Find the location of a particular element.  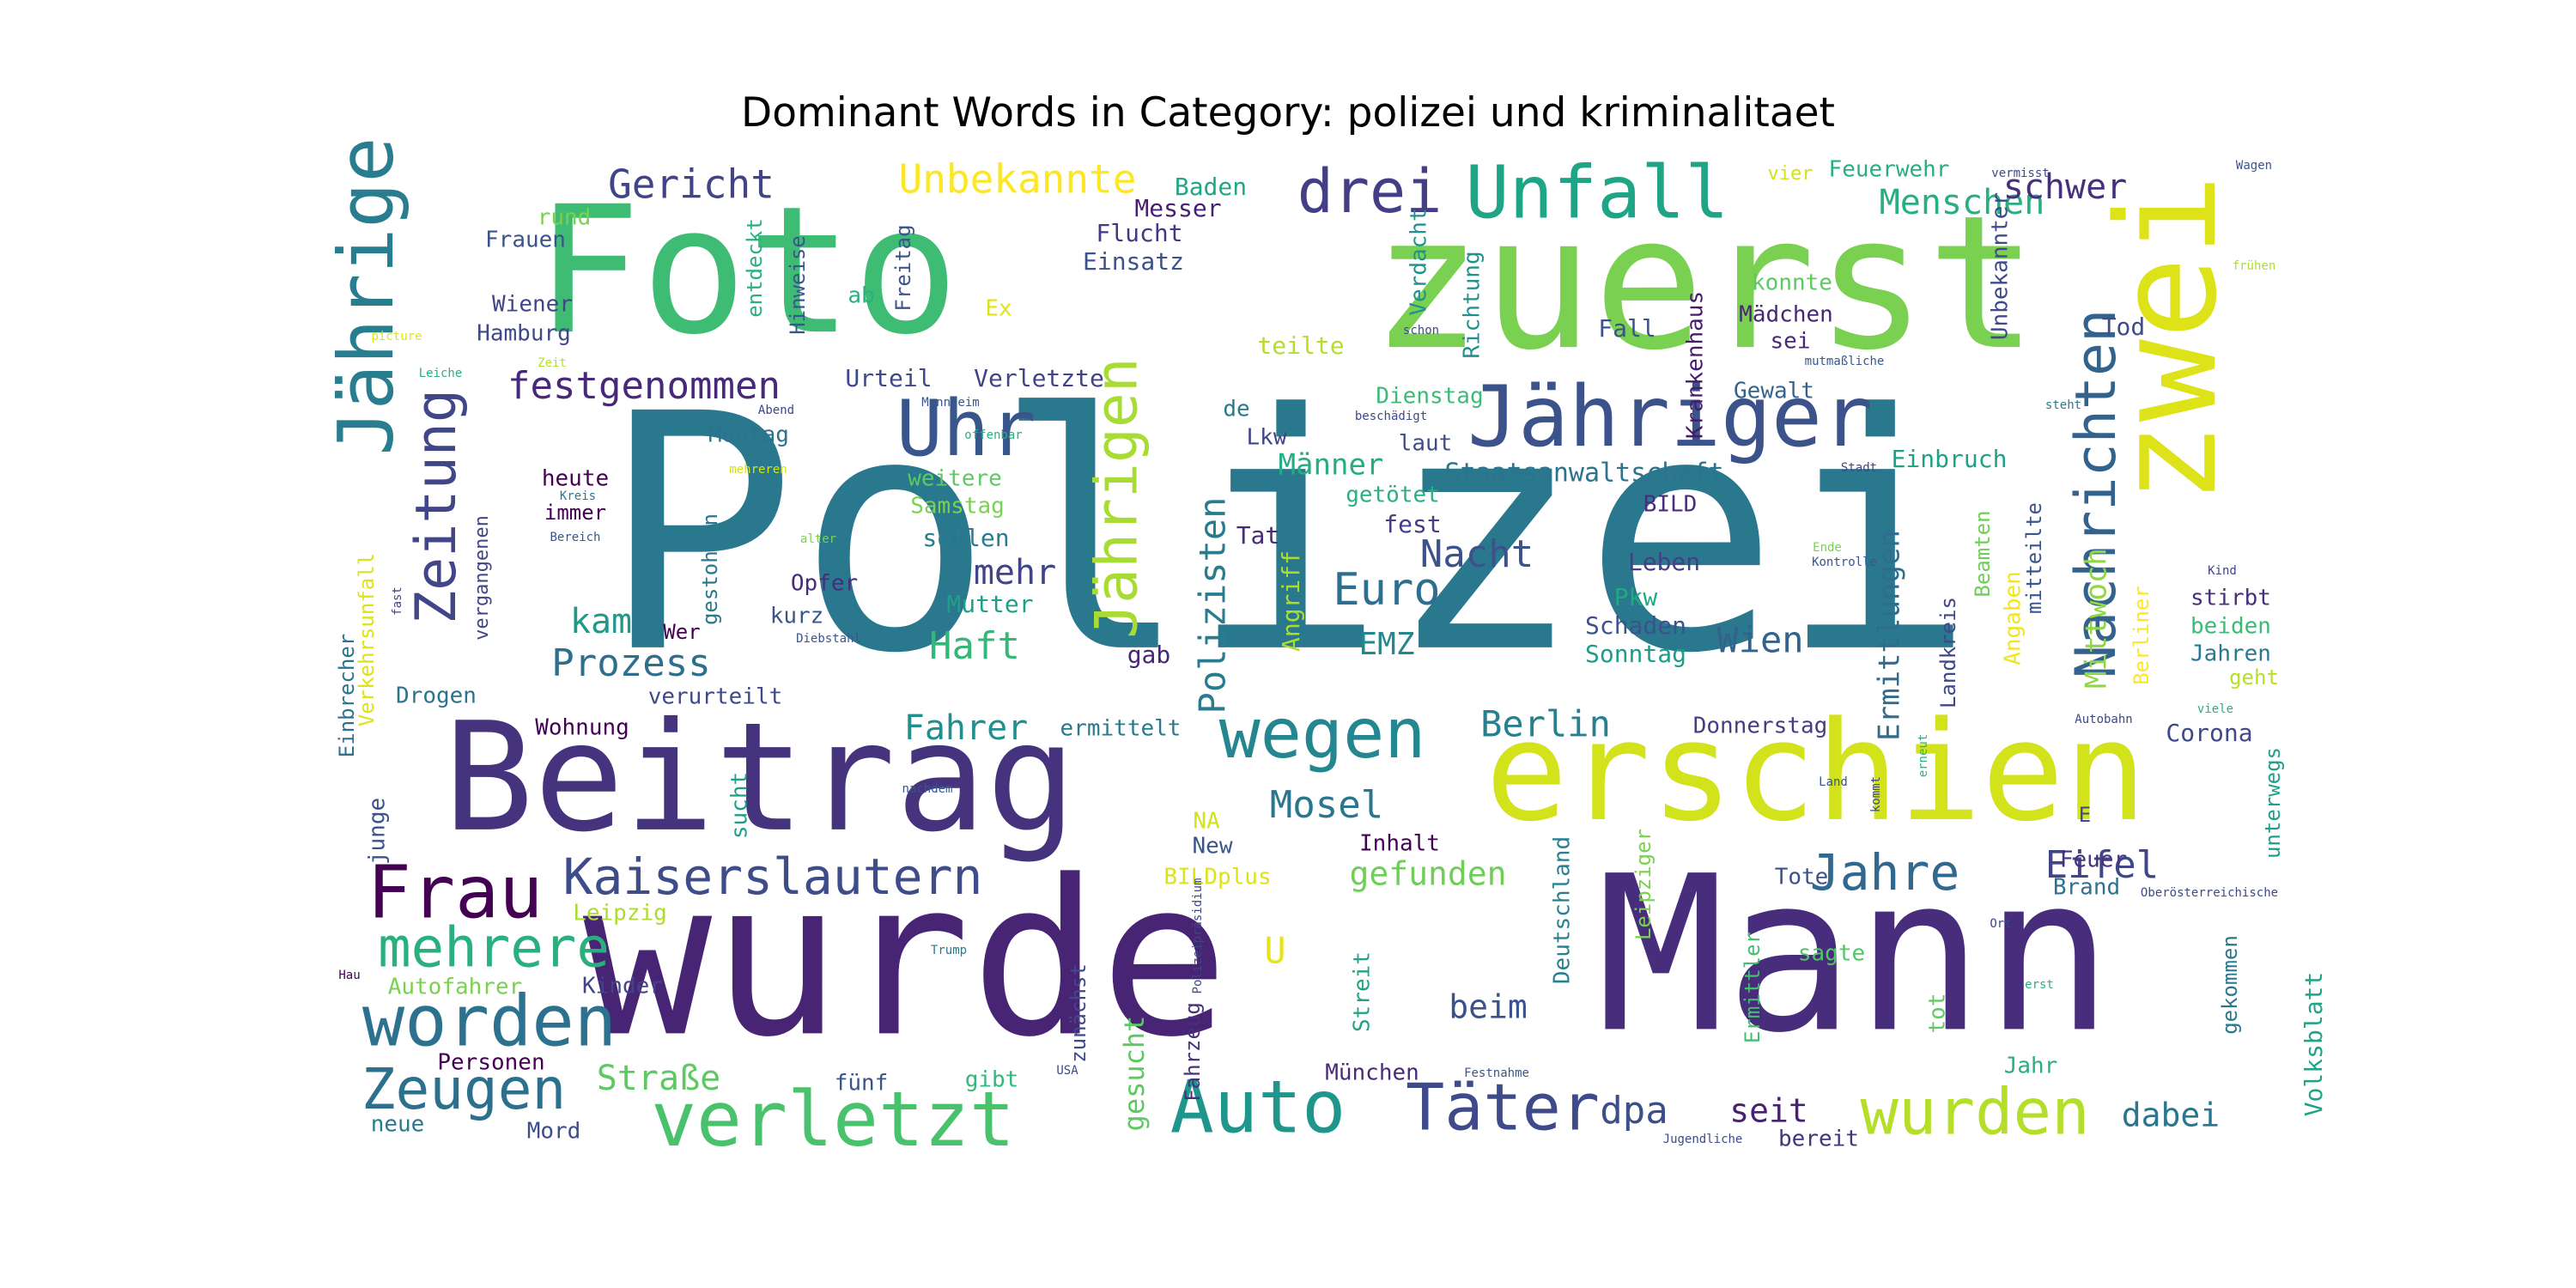

word-kommt: kommt is located at coordinates (1876, 794).